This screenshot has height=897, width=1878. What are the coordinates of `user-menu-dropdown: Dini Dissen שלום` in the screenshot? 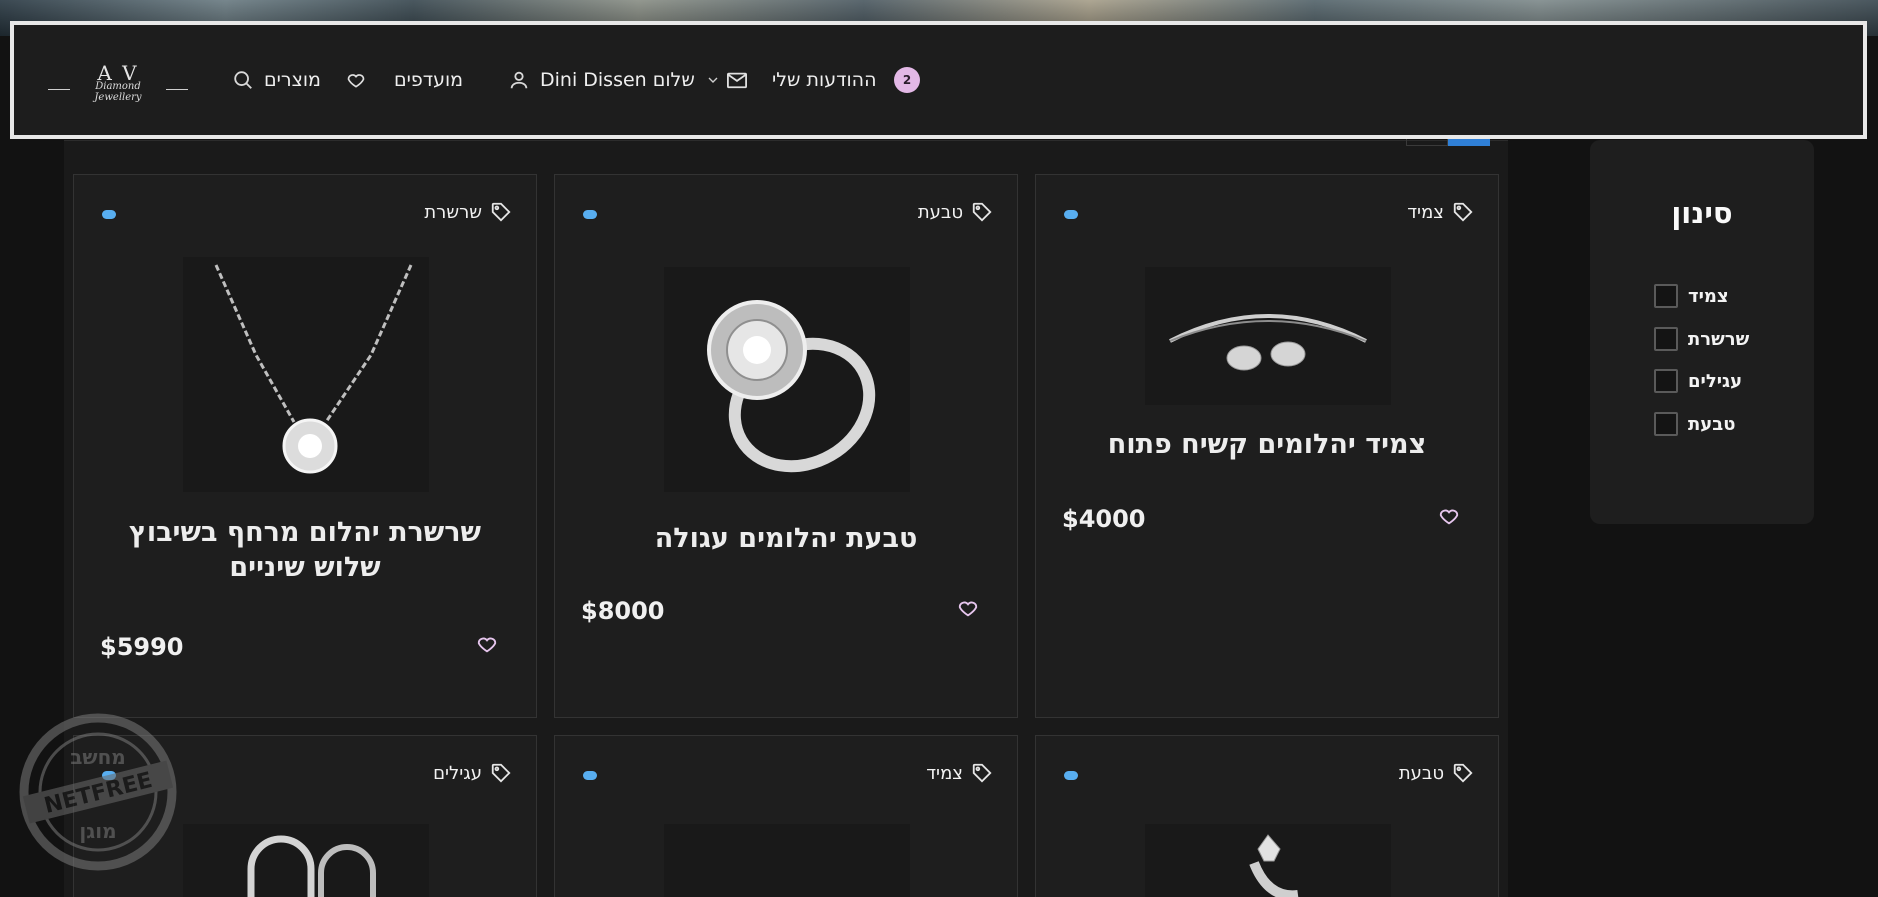 It's located at (614, 80).